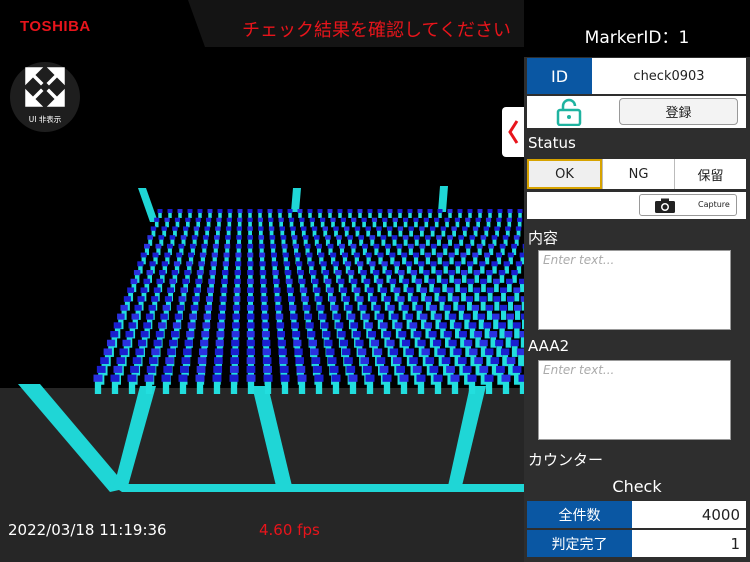 This screenshot has height=562, width=750. What do you see at coordinates (564, 174) in the screenshot?
I see `status-ok-button: OK` at bounding box center [564, 174].